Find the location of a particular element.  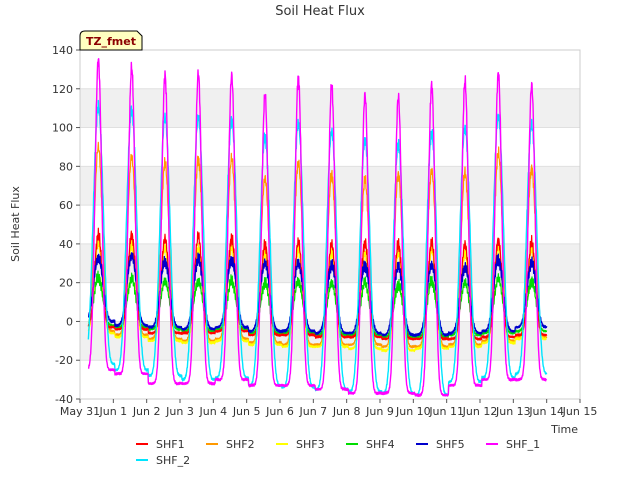

x-tick-label: Jun 11 is located at coordinates (446, 411).